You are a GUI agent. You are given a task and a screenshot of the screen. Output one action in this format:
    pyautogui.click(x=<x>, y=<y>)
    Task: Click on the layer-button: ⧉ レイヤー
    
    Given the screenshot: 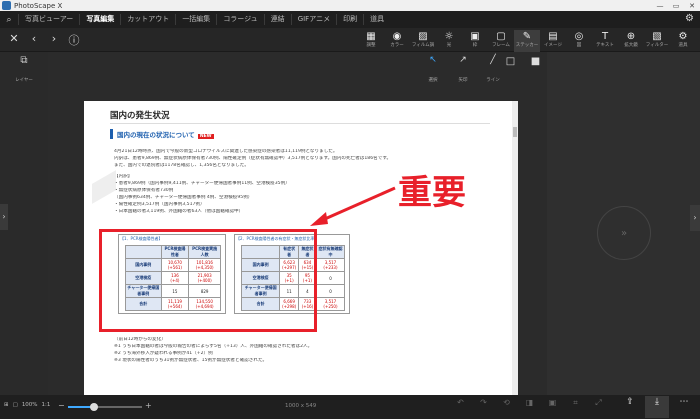 What is the action you would take?
    pyautogui.click(x=24, y=69)
    